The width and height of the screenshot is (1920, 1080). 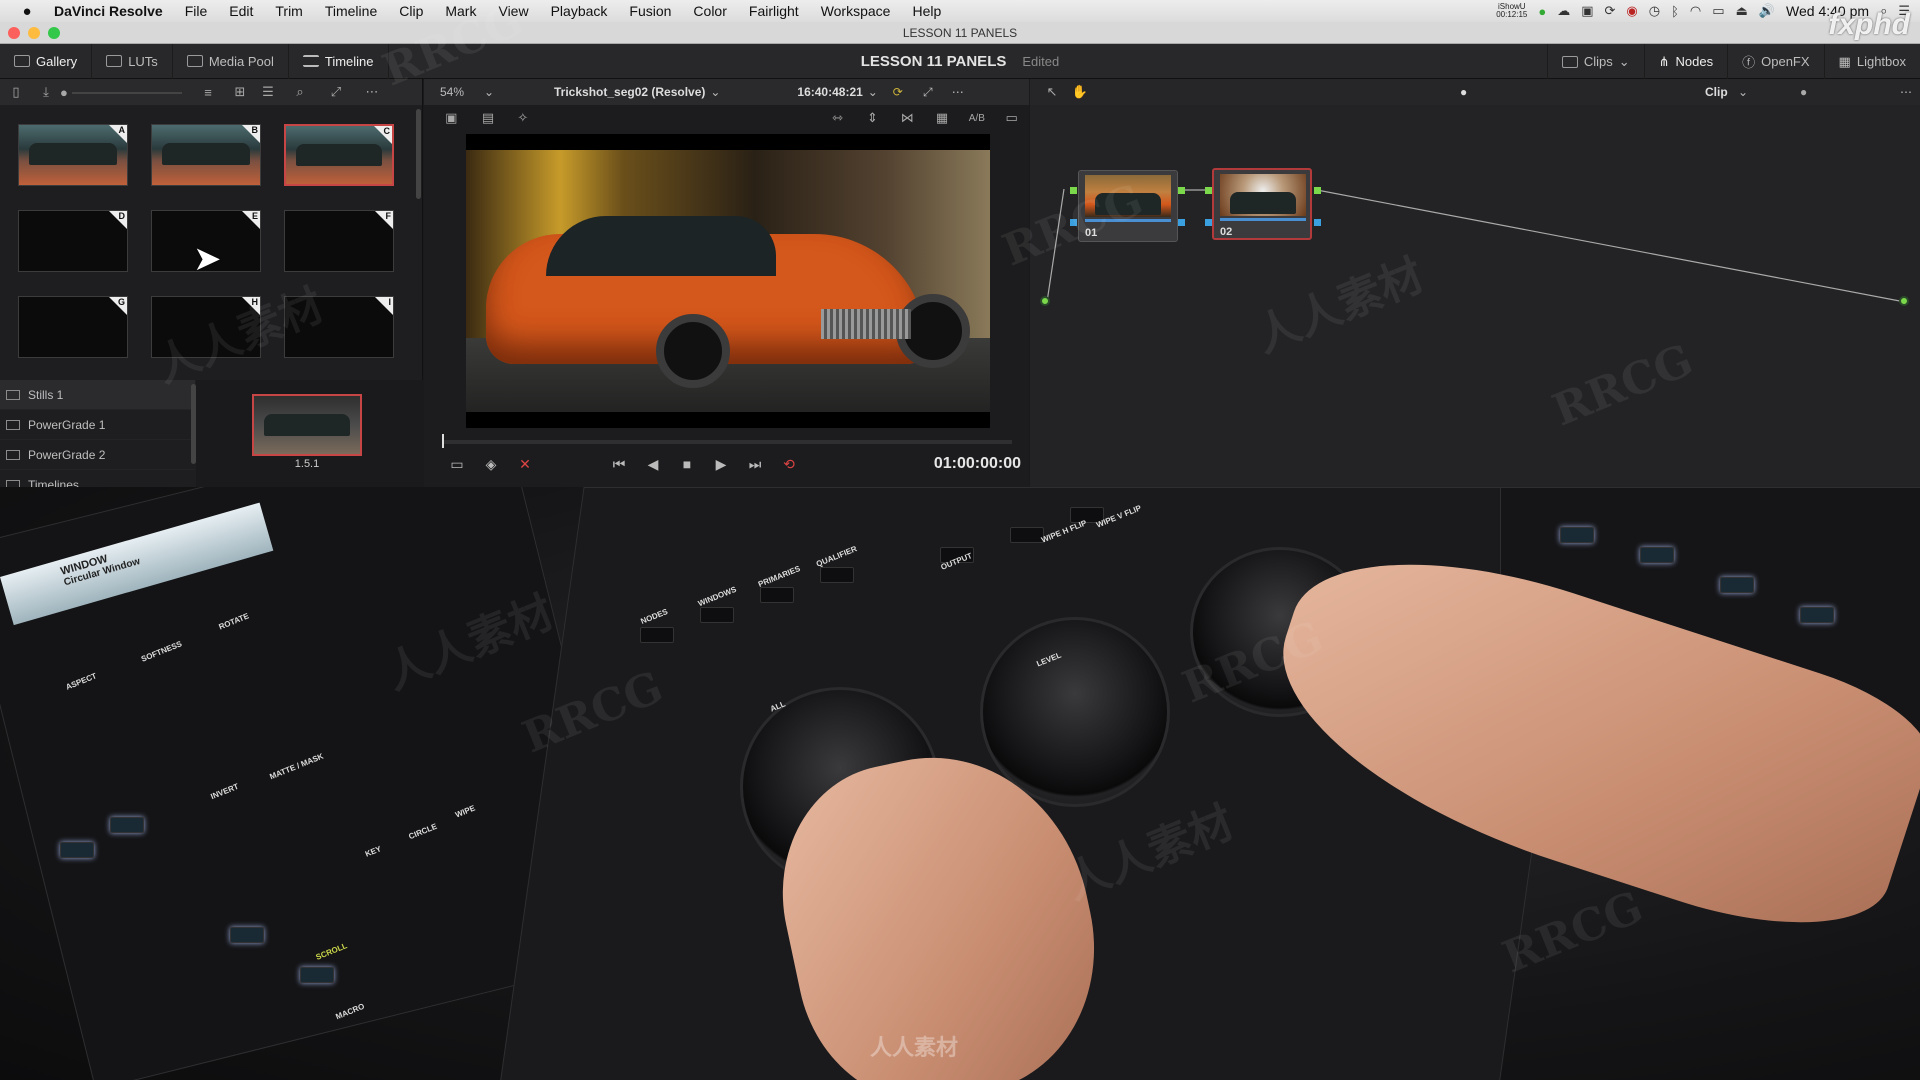 What do you see at coordinates (1687, 61) in the screenshot?
I see `nodes-button: ⋔ Nodes` at bounding box center [1687, 61].